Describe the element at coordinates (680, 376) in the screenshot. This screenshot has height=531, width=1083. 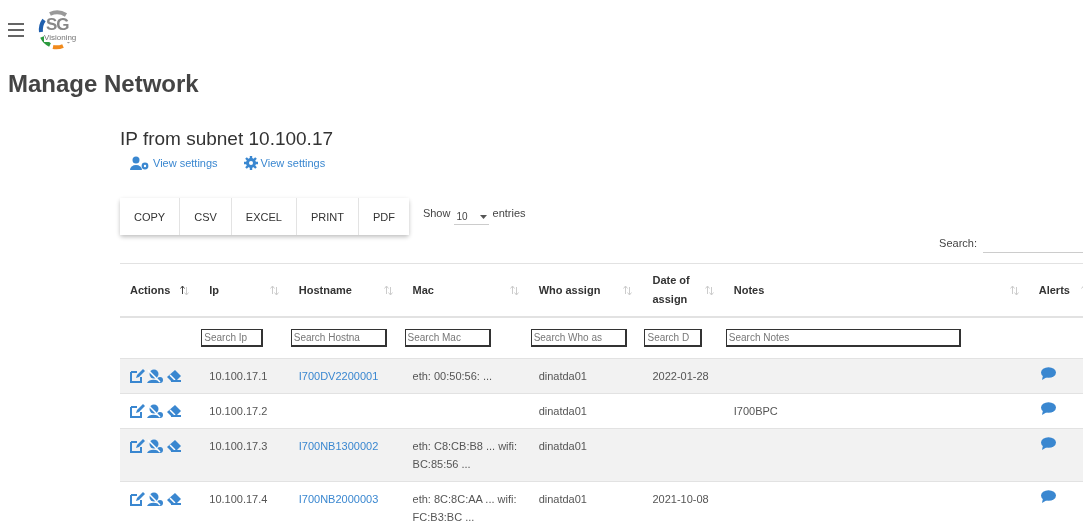
I see `date-cell-text: 2022-01-28` at that location.